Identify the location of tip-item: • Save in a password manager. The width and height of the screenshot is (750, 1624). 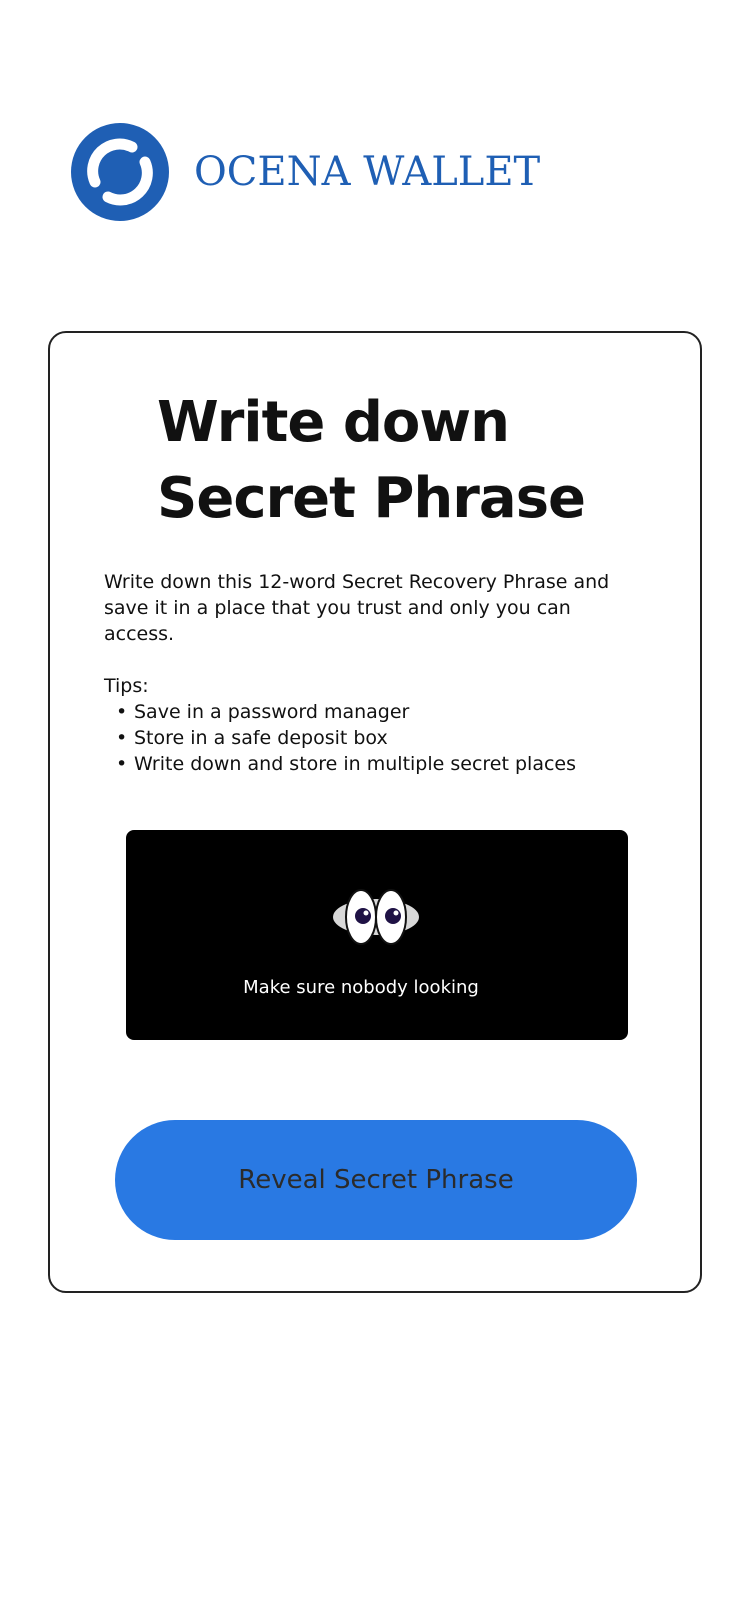
(263, 712).